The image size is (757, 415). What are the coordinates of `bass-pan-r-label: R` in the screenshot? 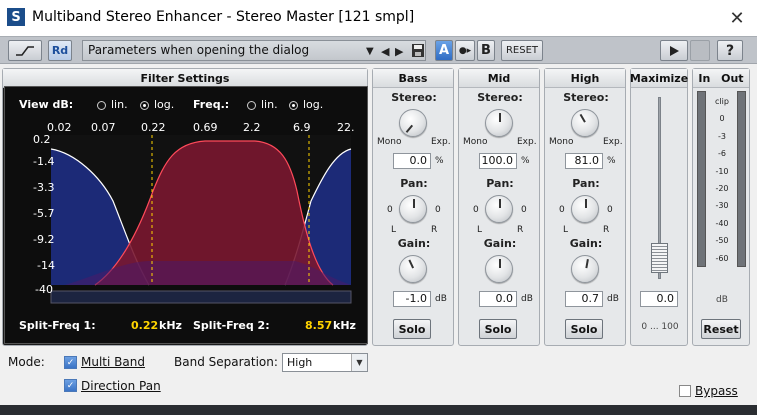 It's located at (434, 230).